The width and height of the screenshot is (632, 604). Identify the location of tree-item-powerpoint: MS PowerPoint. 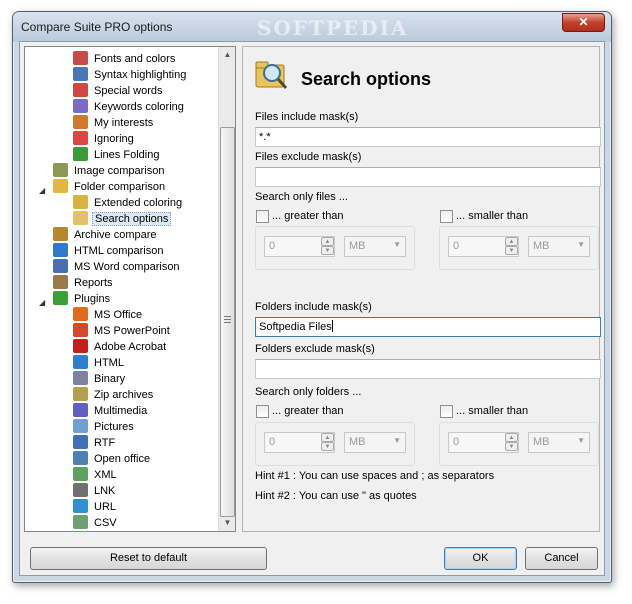
(122, 331).